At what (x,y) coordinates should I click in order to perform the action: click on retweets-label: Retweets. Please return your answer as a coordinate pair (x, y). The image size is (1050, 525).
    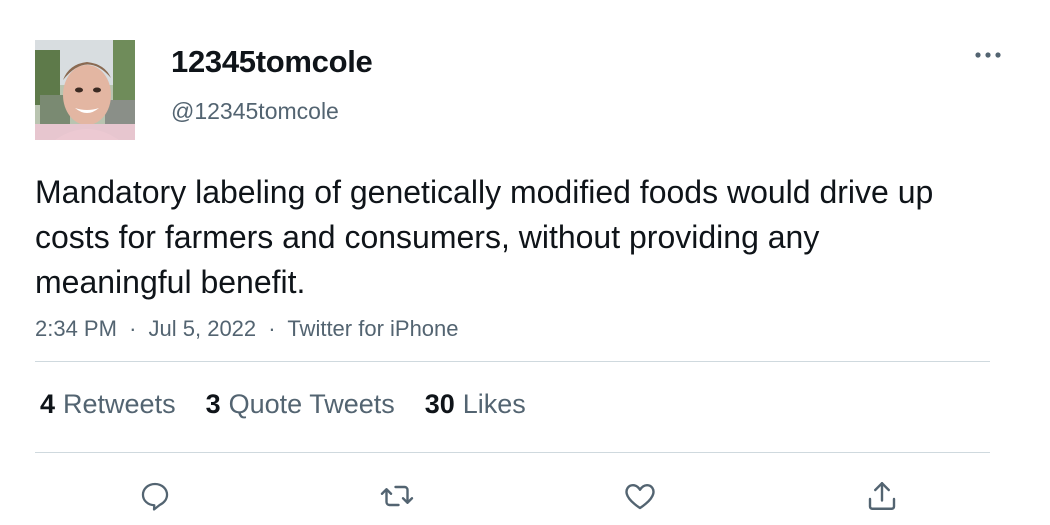
    Looking at the image, I should click on (119, 404).